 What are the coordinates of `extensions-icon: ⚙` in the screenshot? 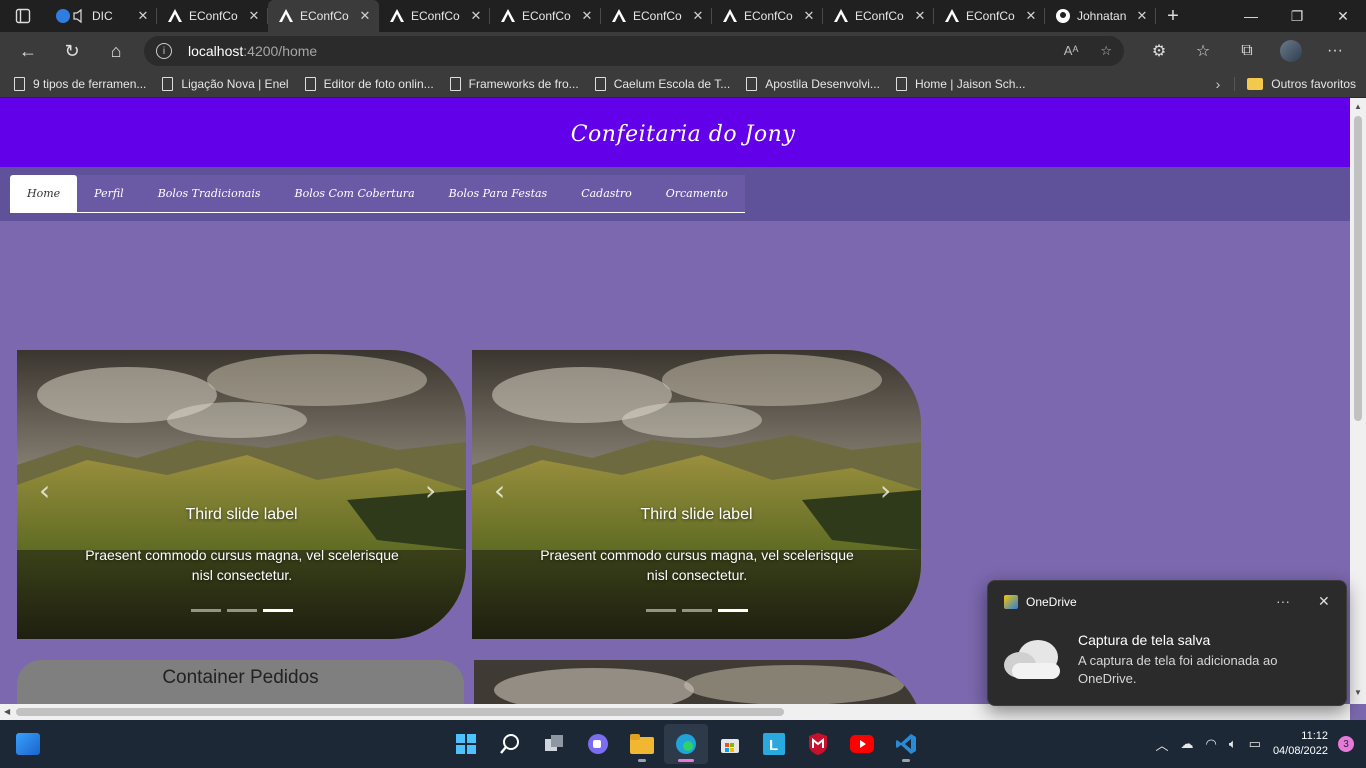 It's located at (1159, 51).